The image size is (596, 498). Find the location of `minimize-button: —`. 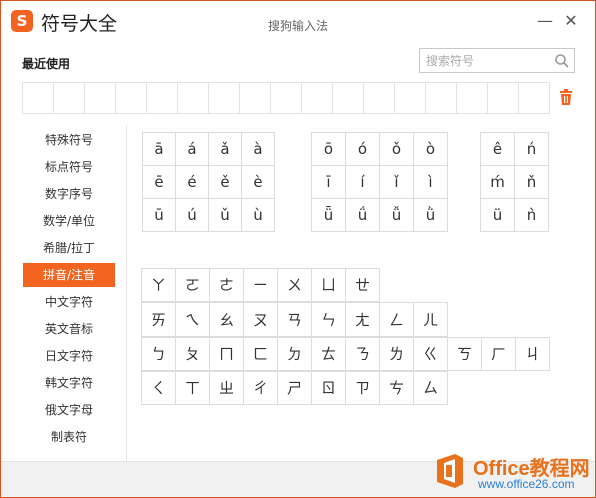

minimize-button: — is located at coordinates (545, 21).